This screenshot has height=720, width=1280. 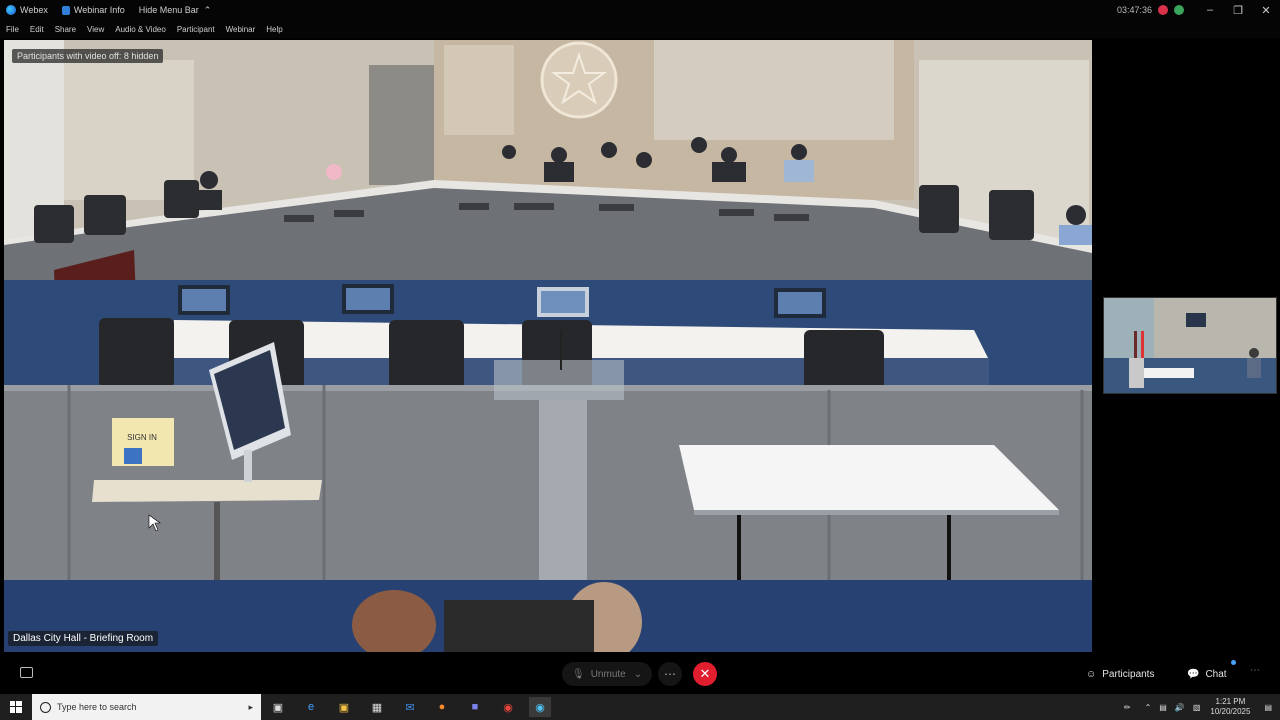 What do you see at coordinates (12, 29) in the screenshot?
I see `menu-file: File` at bounding box center [12, 29].